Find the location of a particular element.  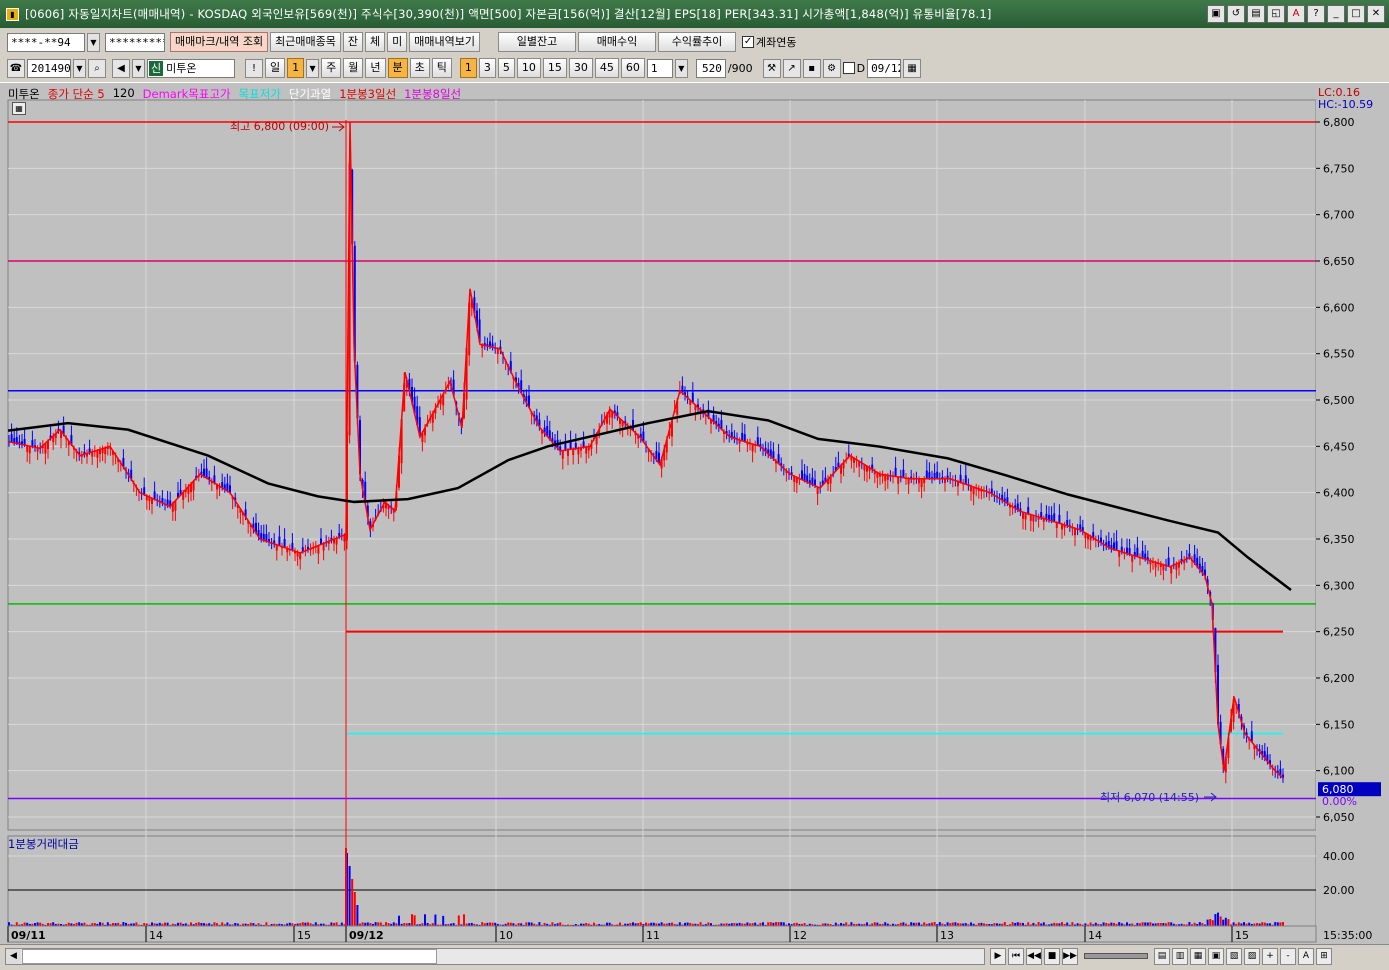

price-tick-label: 6,600 is located at coordinates (1339, 307).